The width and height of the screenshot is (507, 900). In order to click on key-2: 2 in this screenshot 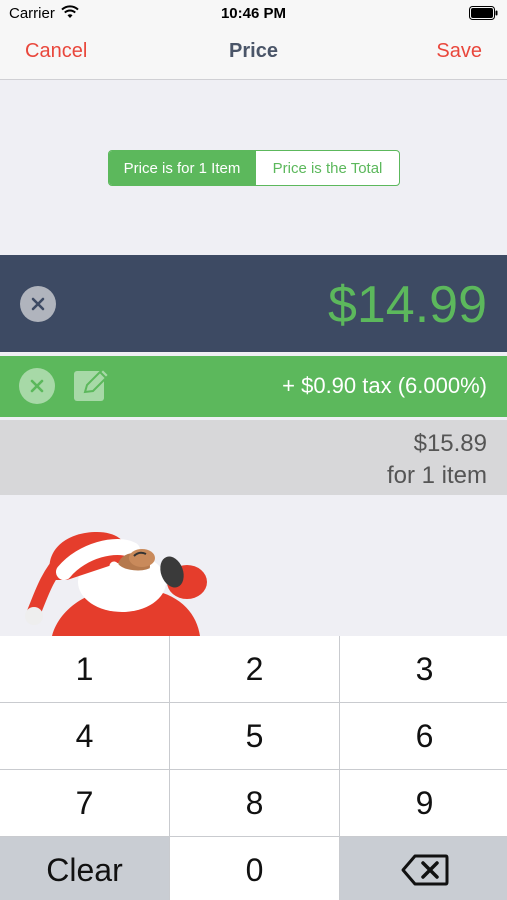, I will do `click(254, 669)`.